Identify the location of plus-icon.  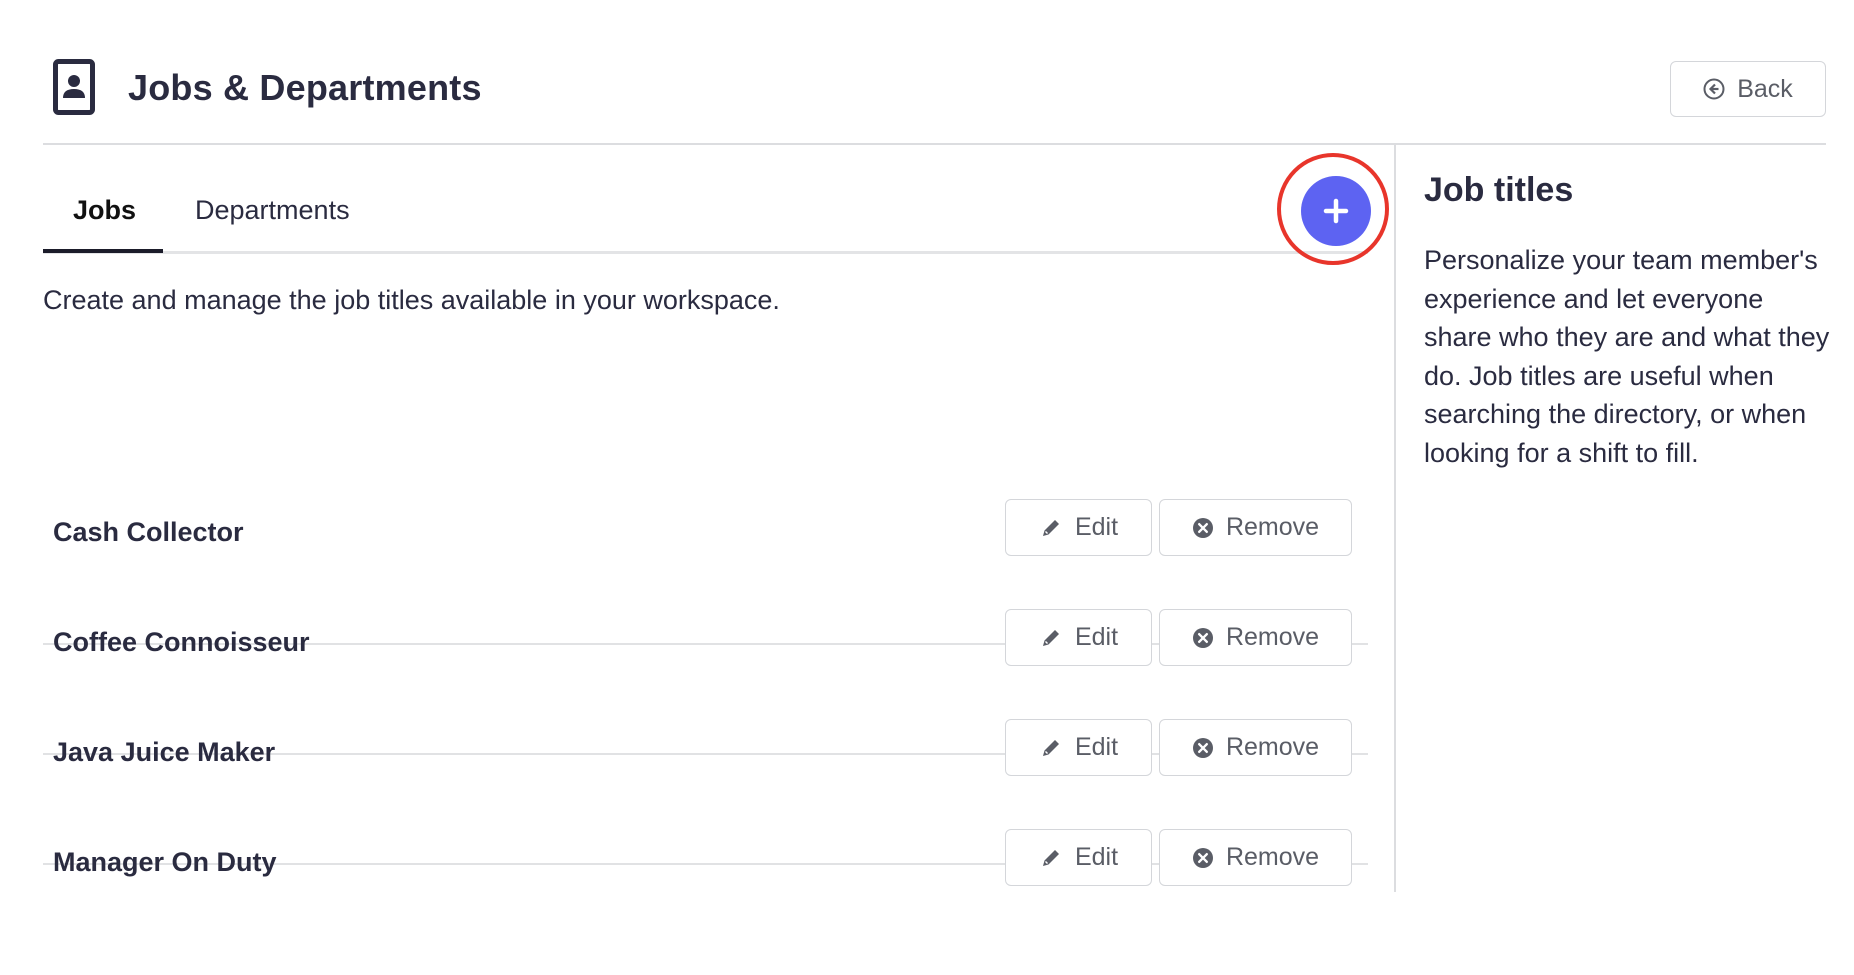
(1336, 211).